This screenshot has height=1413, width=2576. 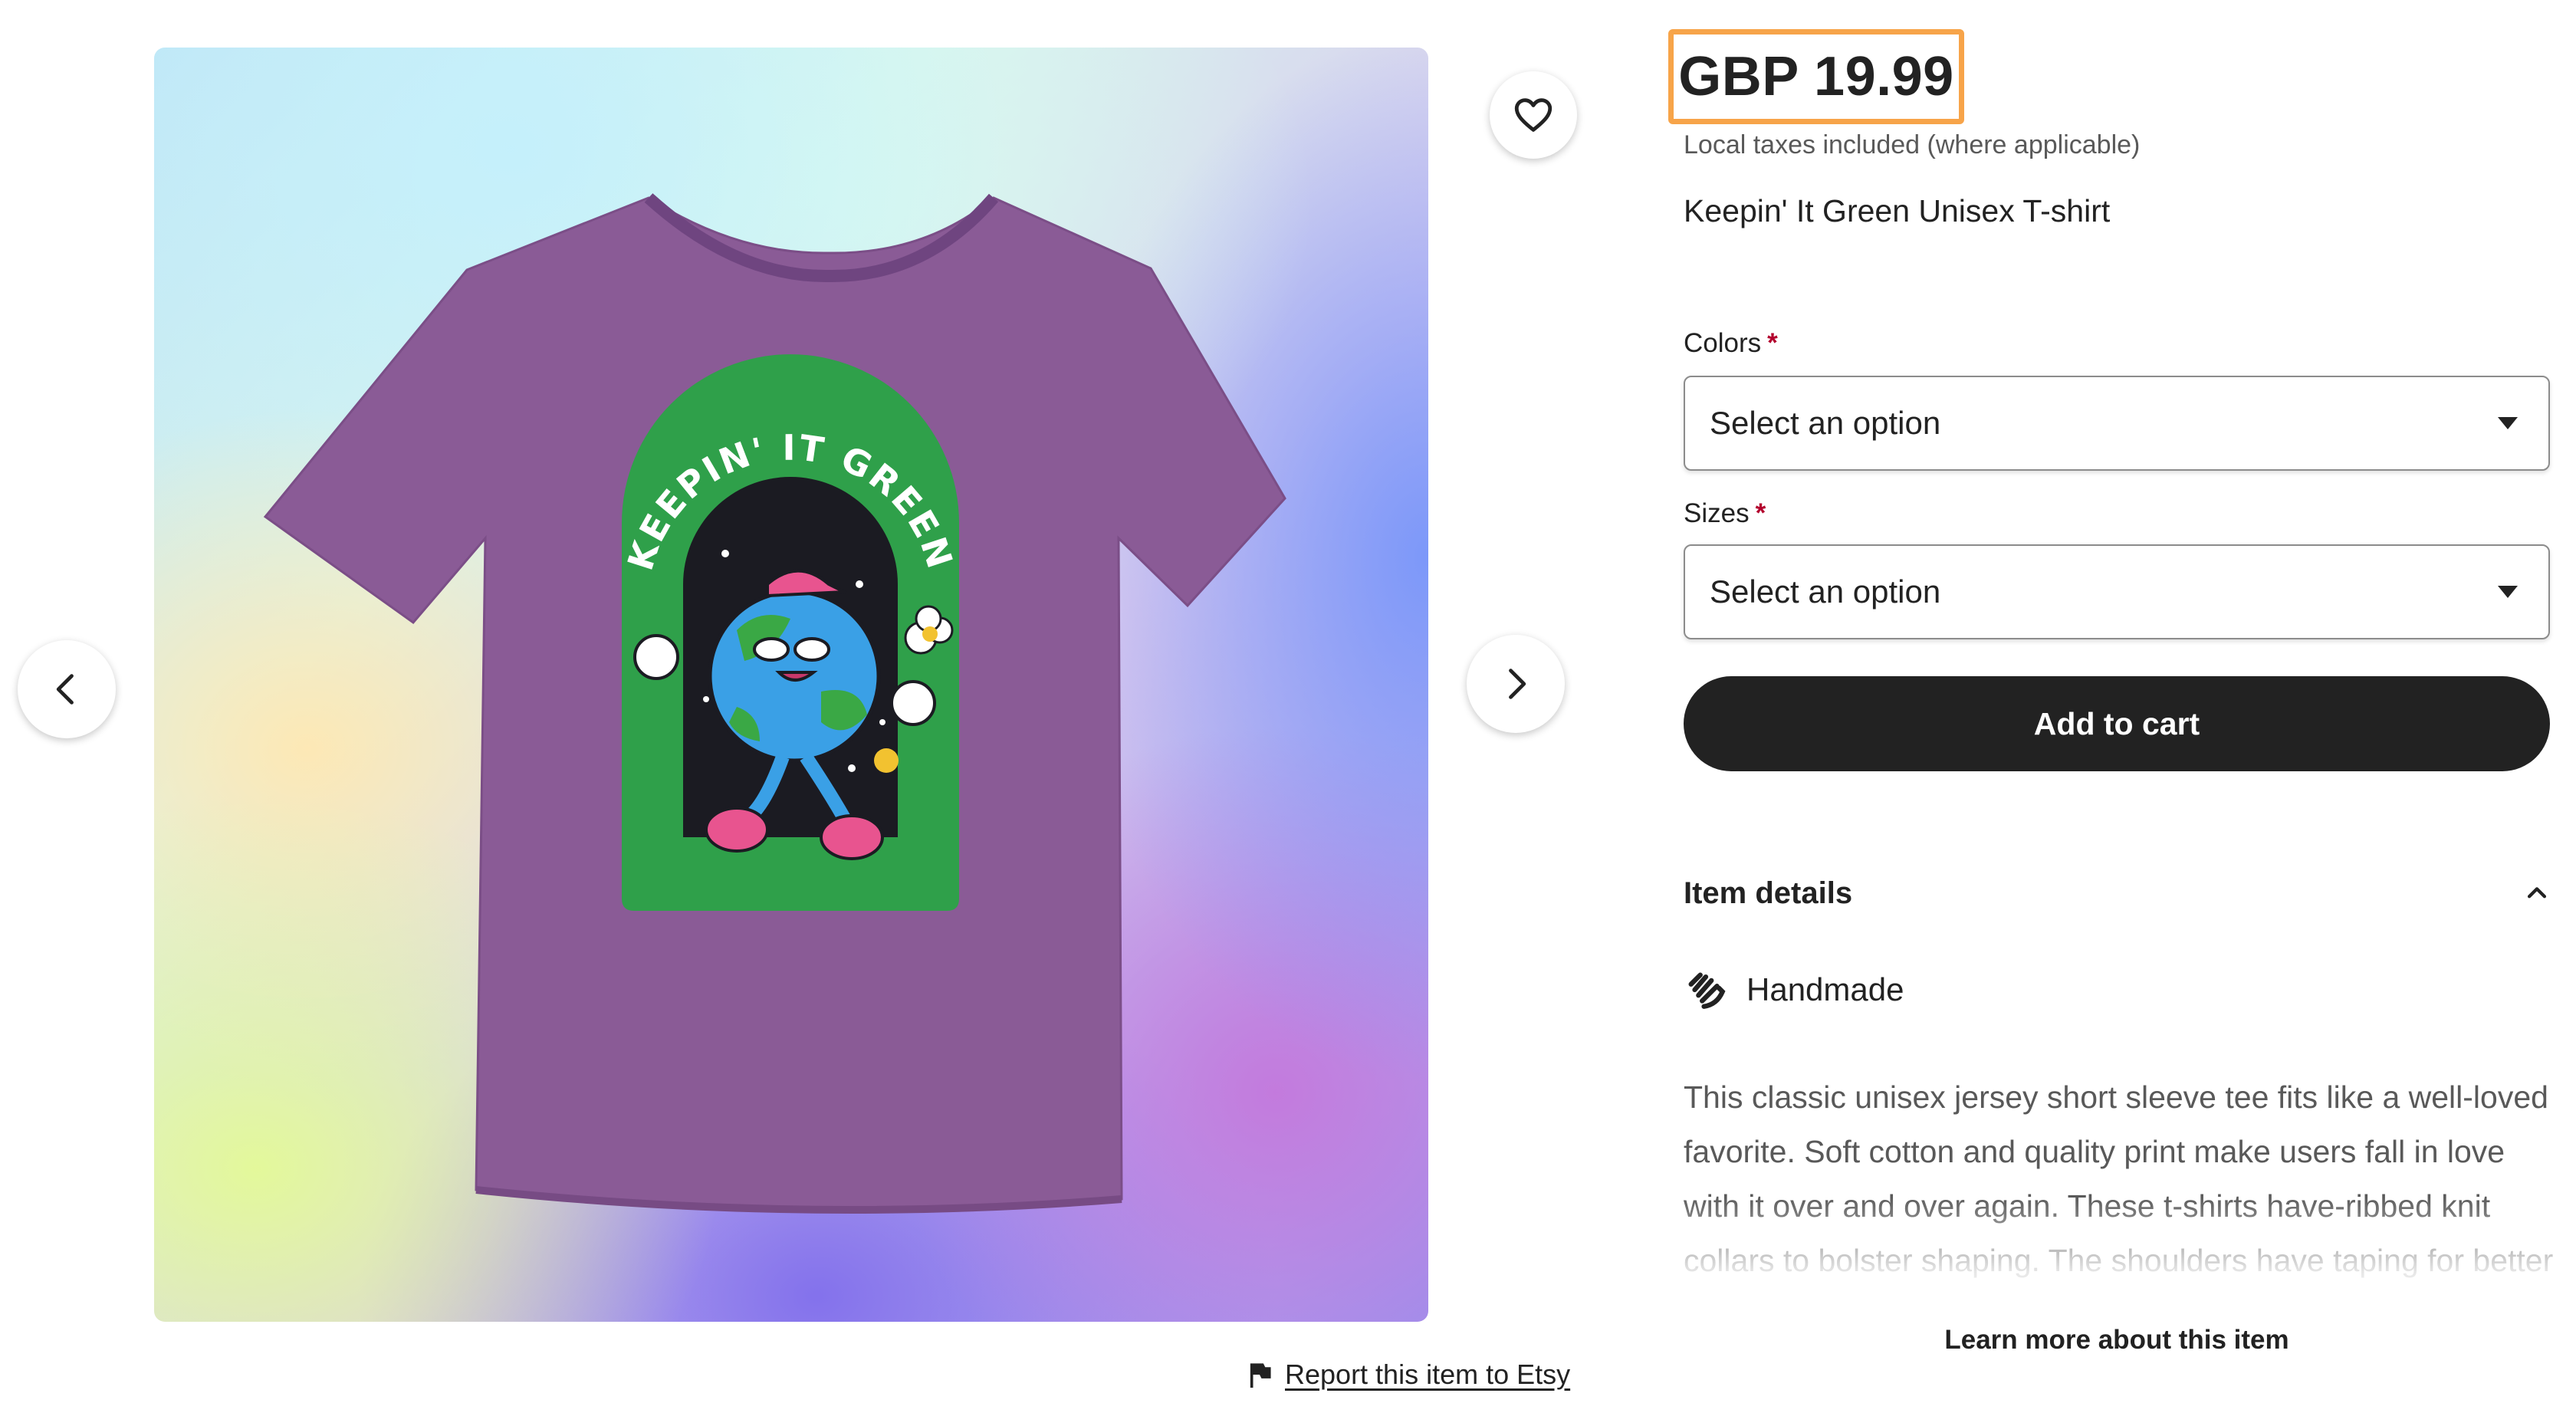 I want to click on chevron-up-icon, so click(x=2537, y=893).